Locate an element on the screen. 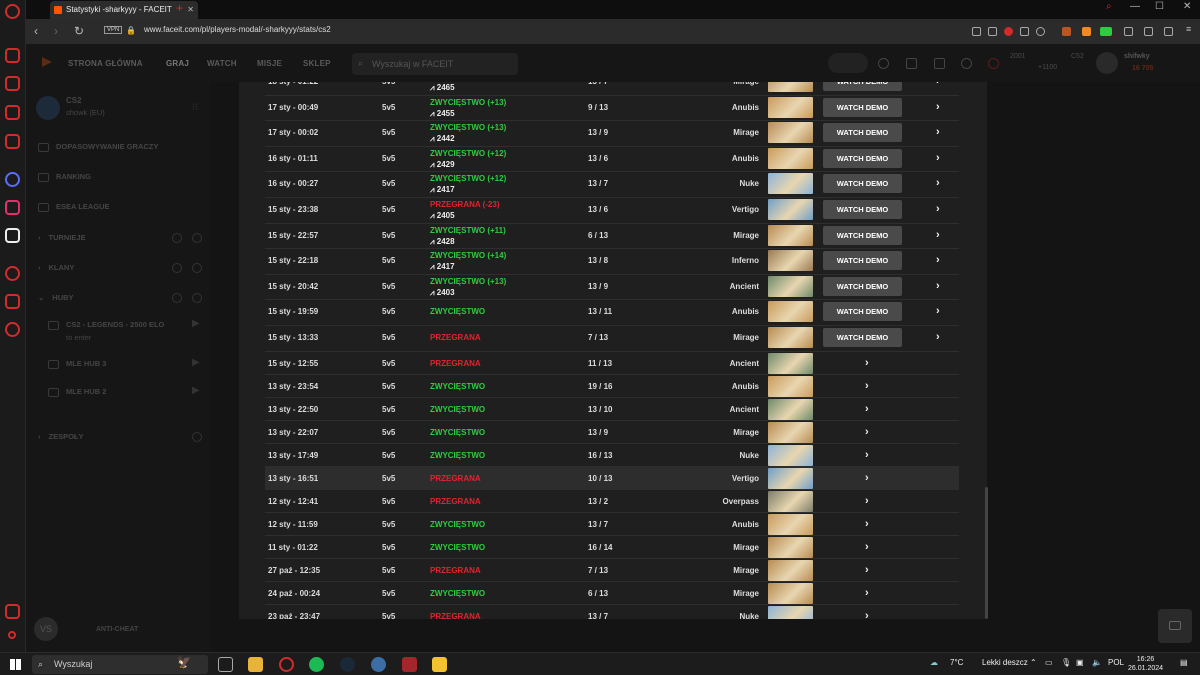  extension-v-icon is located at coordinates (1086, 31).